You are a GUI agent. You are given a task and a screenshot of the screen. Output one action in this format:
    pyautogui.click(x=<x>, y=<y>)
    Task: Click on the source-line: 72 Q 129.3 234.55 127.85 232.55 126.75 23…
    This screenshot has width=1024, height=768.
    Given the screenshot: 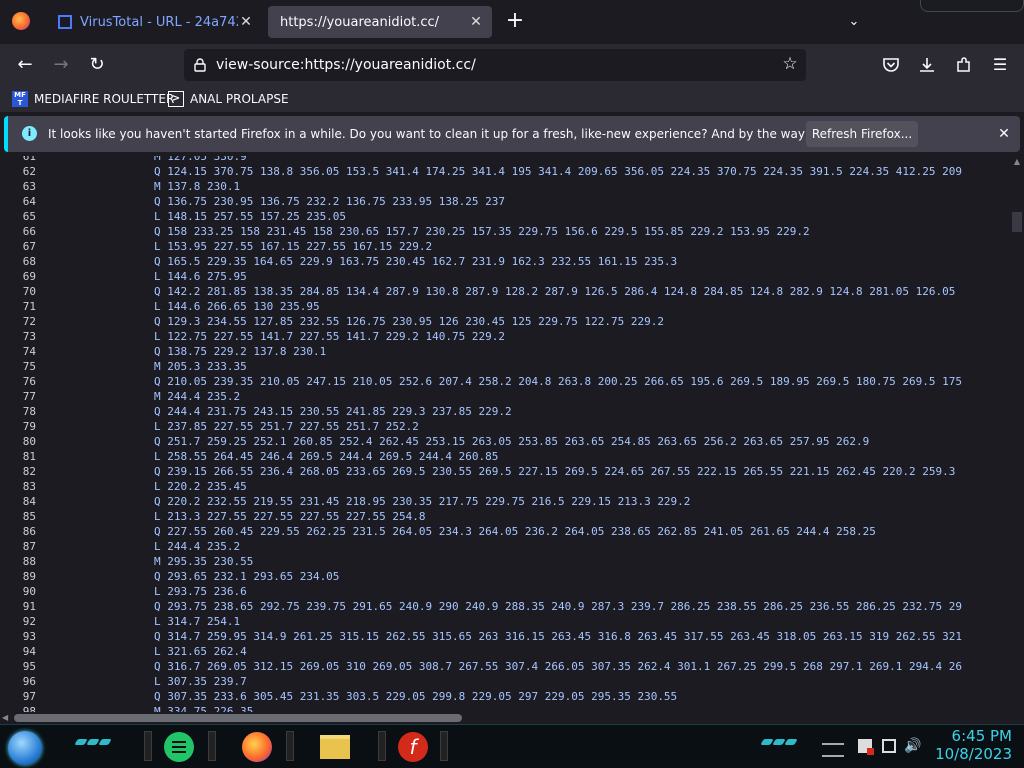 What is the action you would take?
    pyautogui.click(x=505, y=321)
    